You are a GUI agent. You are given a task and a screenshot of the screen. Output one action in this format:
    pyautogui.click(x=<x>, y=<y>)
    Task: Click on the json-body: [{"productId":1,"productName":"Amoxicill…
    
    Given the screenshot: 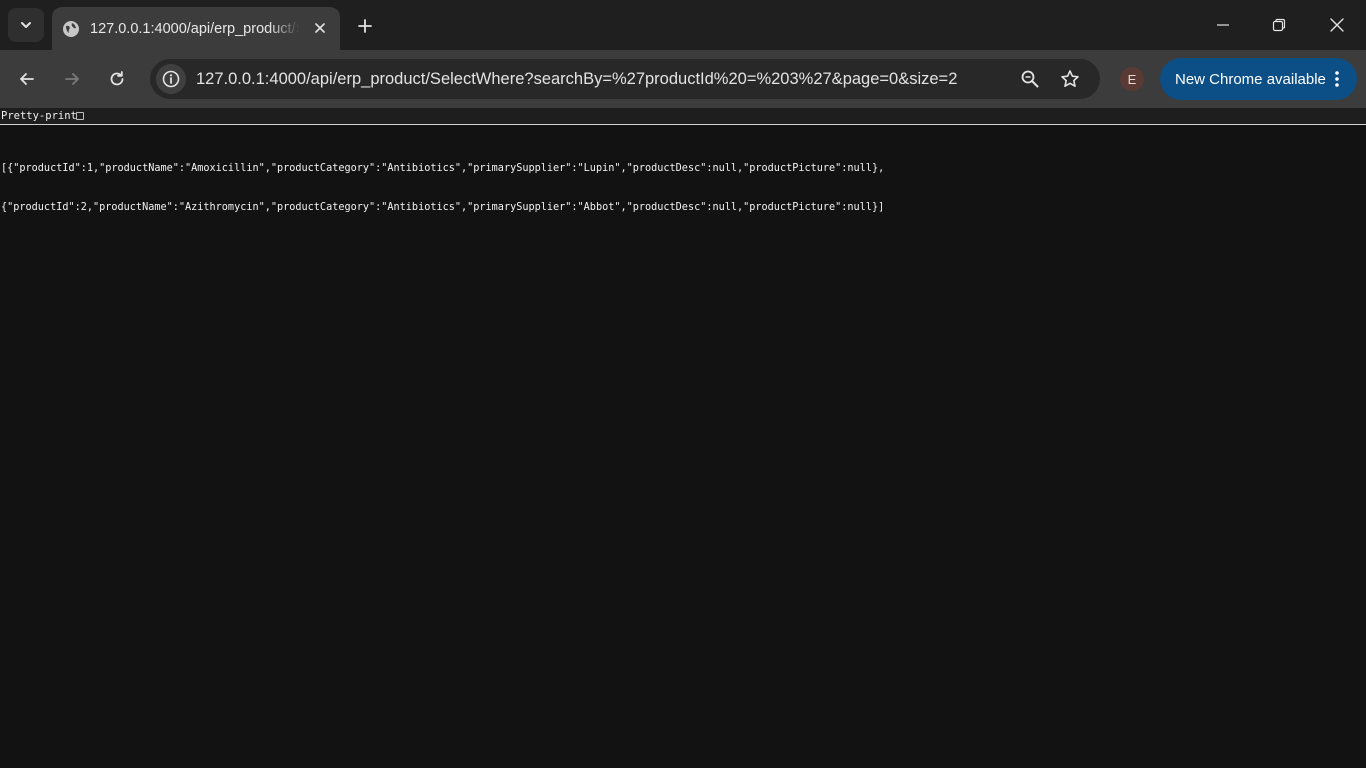 What is the action you would take?
    pyautogui.click(x=442, y=188)
    